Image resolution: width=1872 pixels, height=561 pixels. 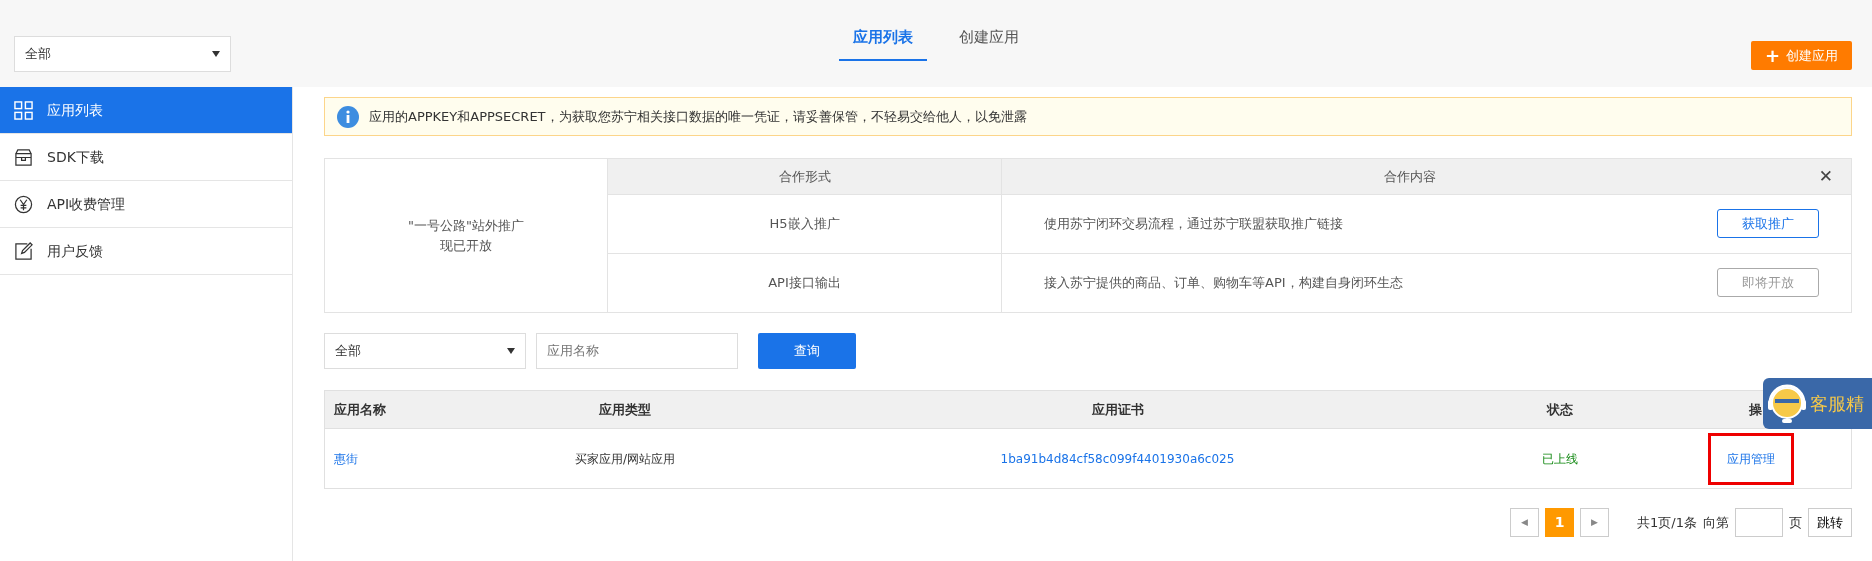 I want to click on table-cell-text: API接口输出, so click(x=804, y=283).